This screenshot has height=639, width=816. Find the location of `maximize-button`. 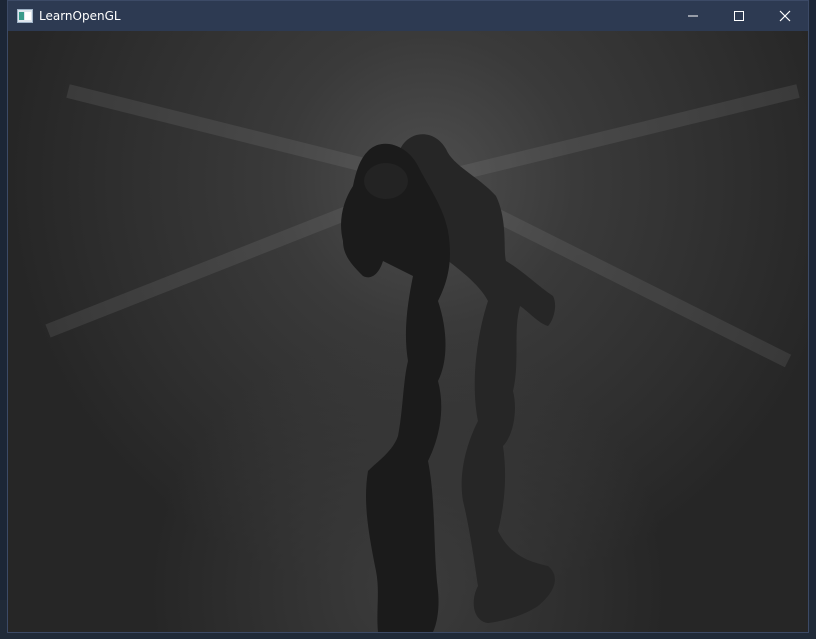

maximize-button is located at coordinates (739, 16).